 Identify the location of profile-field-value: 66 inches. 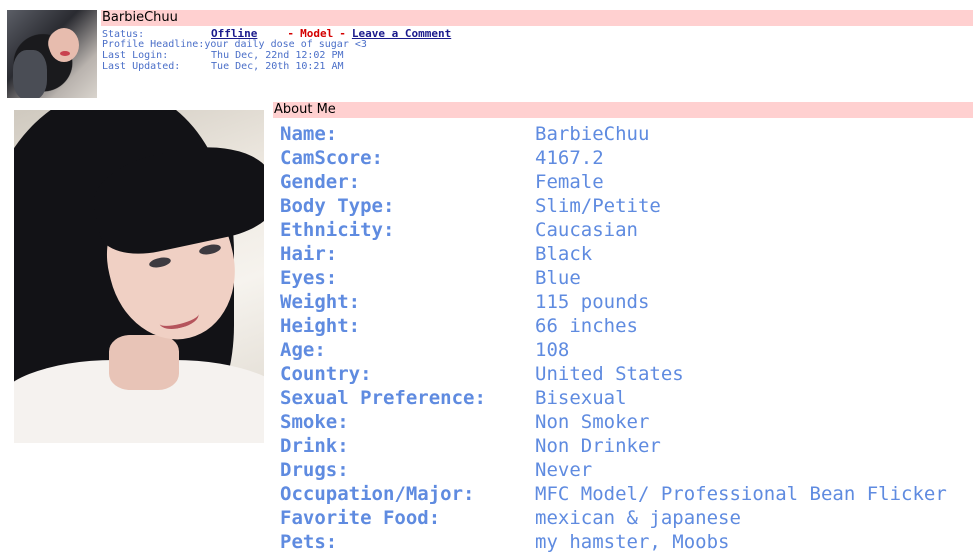
(586, 326).